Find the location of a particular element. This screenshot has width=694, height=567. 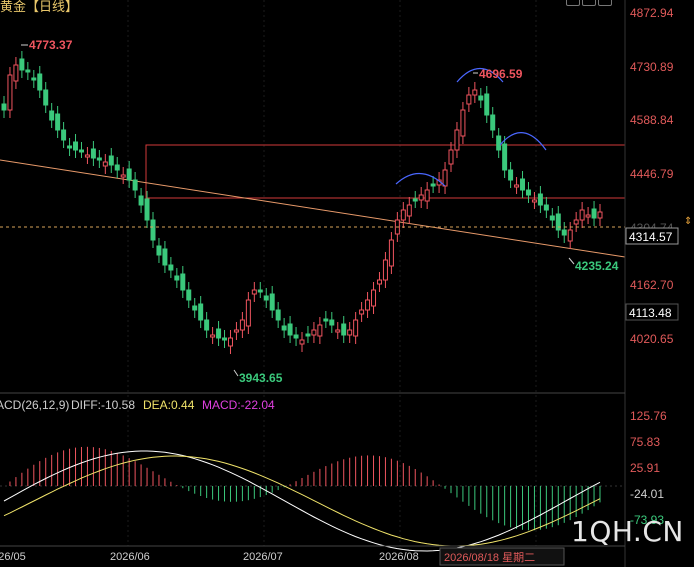

macd-dea: DEA:0.44 is located at coordinates (169, 405).